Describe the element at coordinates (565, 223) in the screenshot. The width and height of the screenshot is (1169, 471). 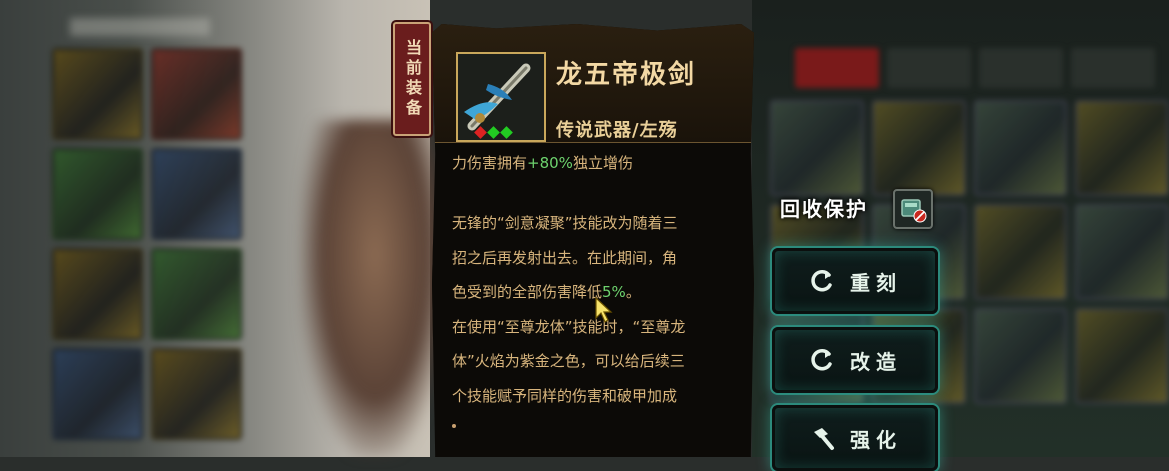
I see `description-line: 无锋的“剑意凝聚”技能改为随着三` at that location.